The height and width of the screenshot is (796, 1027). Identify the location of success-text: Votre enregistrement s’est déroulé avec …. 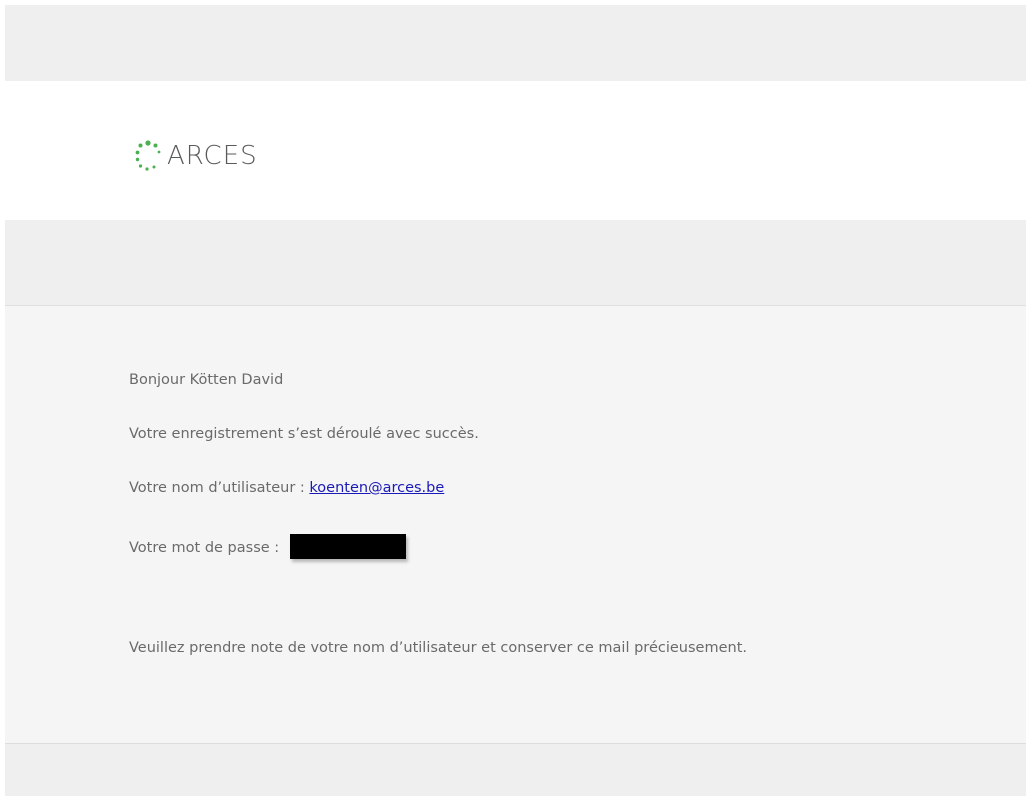
(304, 434).